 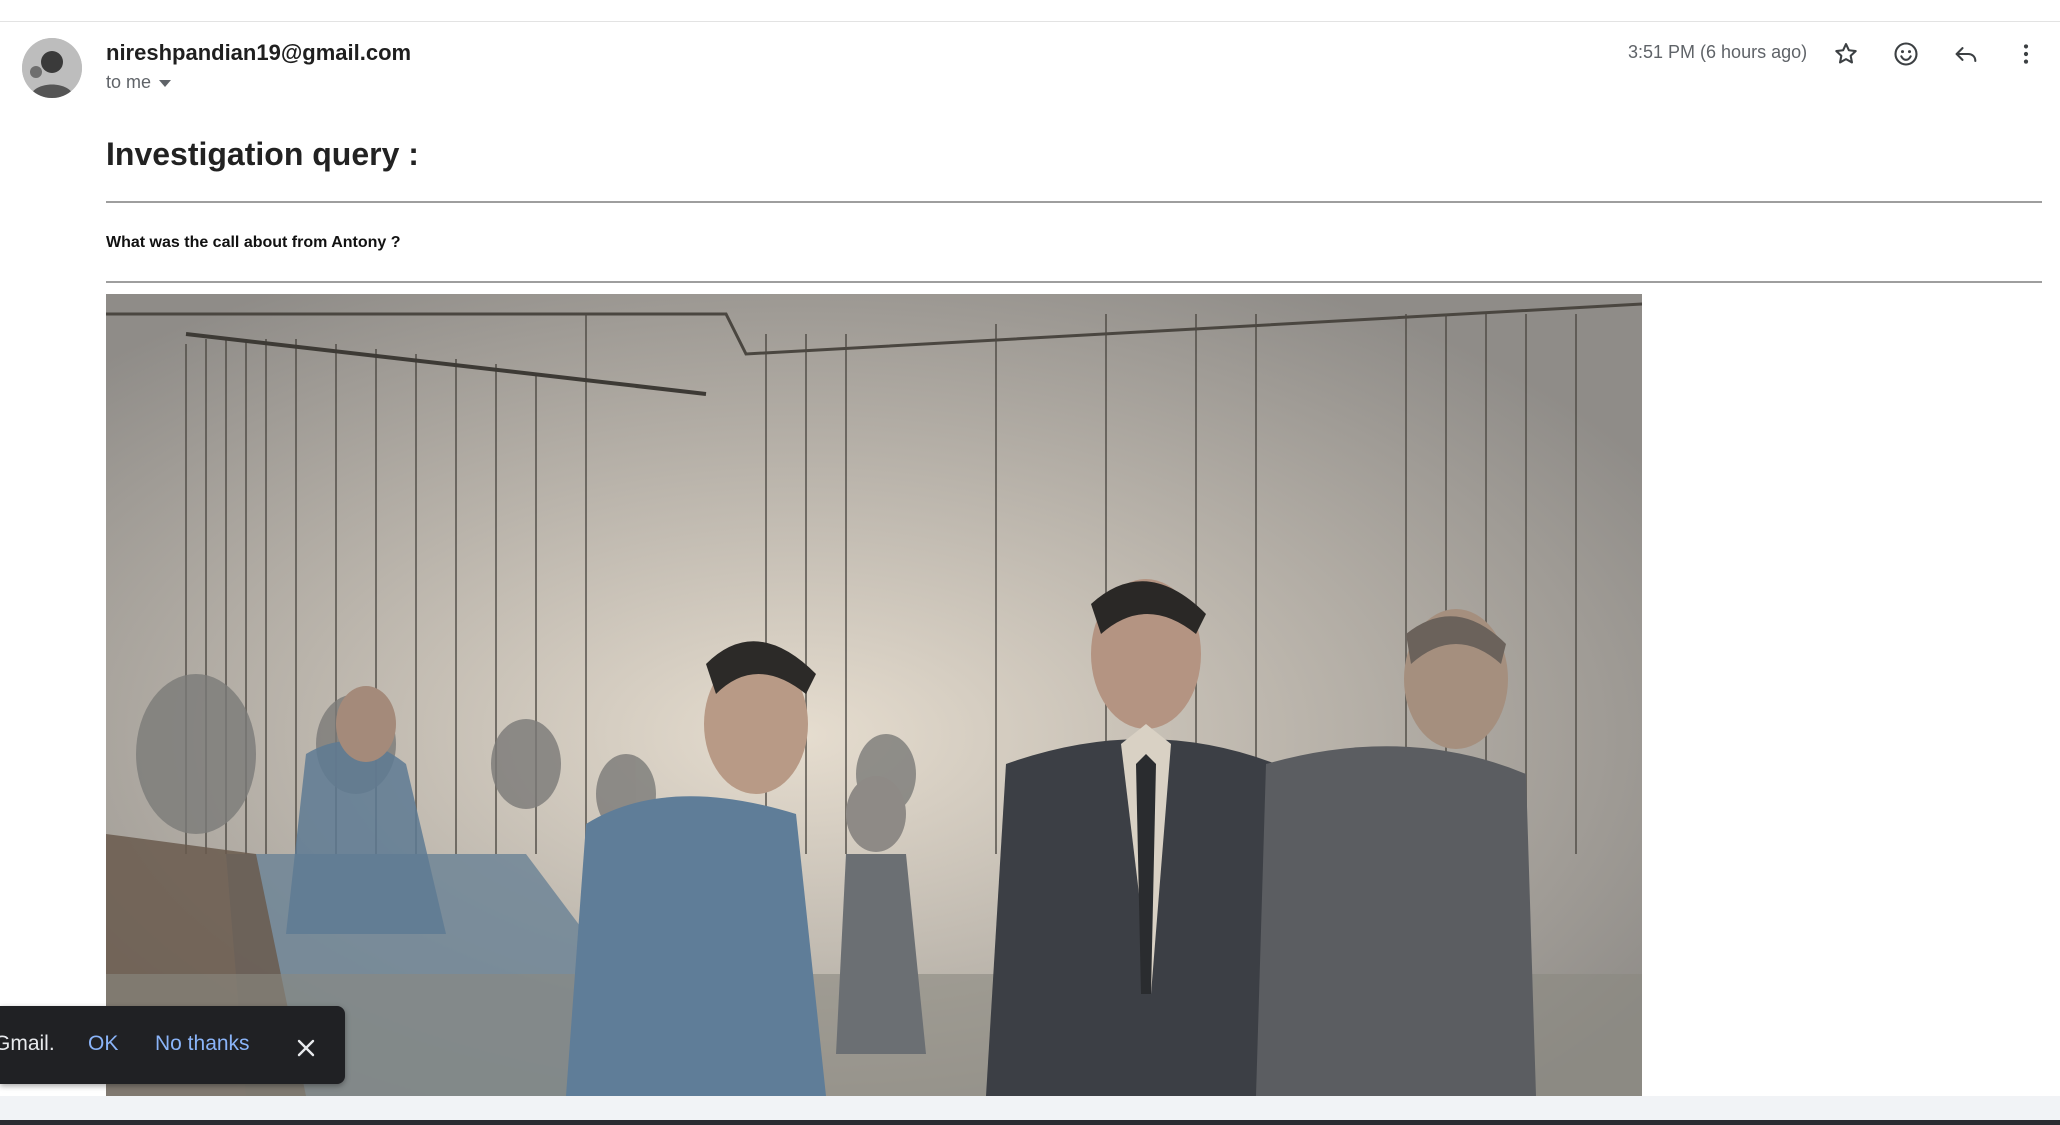 I want to click on message-question: What was the call about from Antony ?, so click(x=253, y=242).